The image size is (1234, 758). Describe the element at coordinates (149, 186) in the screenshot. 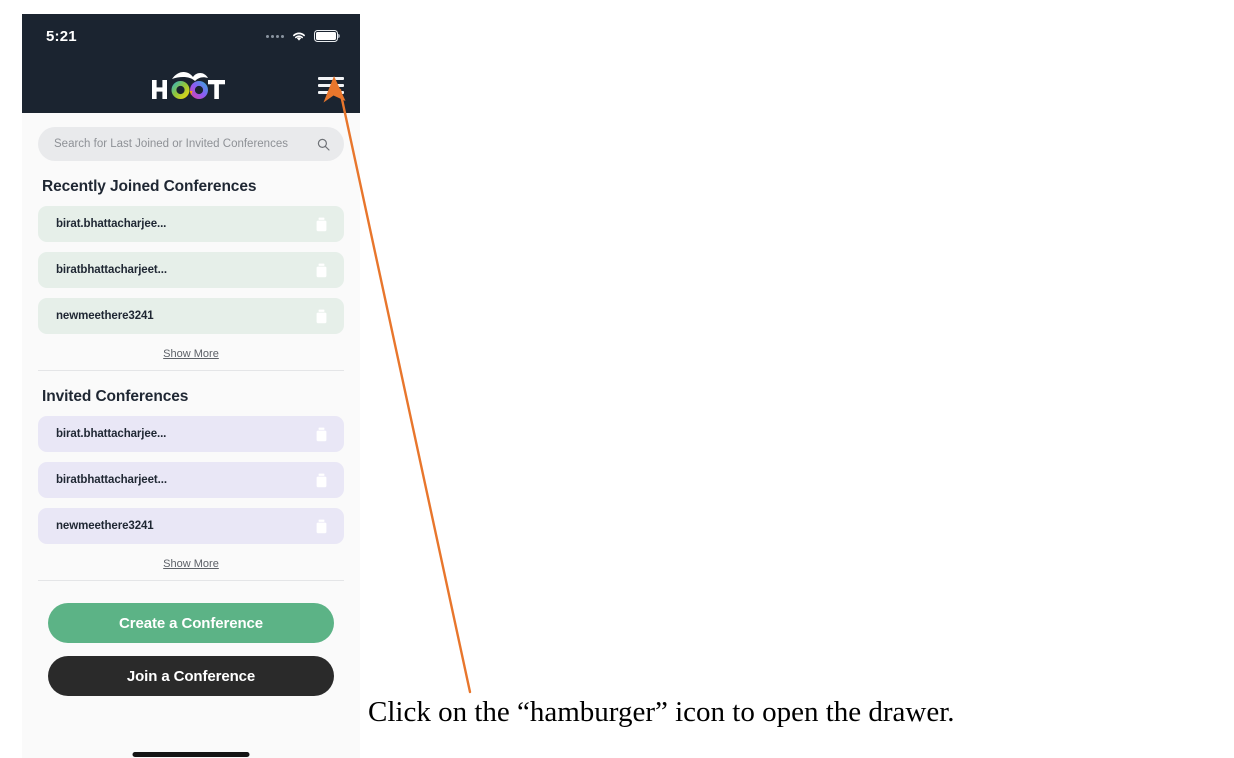

I see `recently-joined-title: Recently Joined Conferences` at that location.